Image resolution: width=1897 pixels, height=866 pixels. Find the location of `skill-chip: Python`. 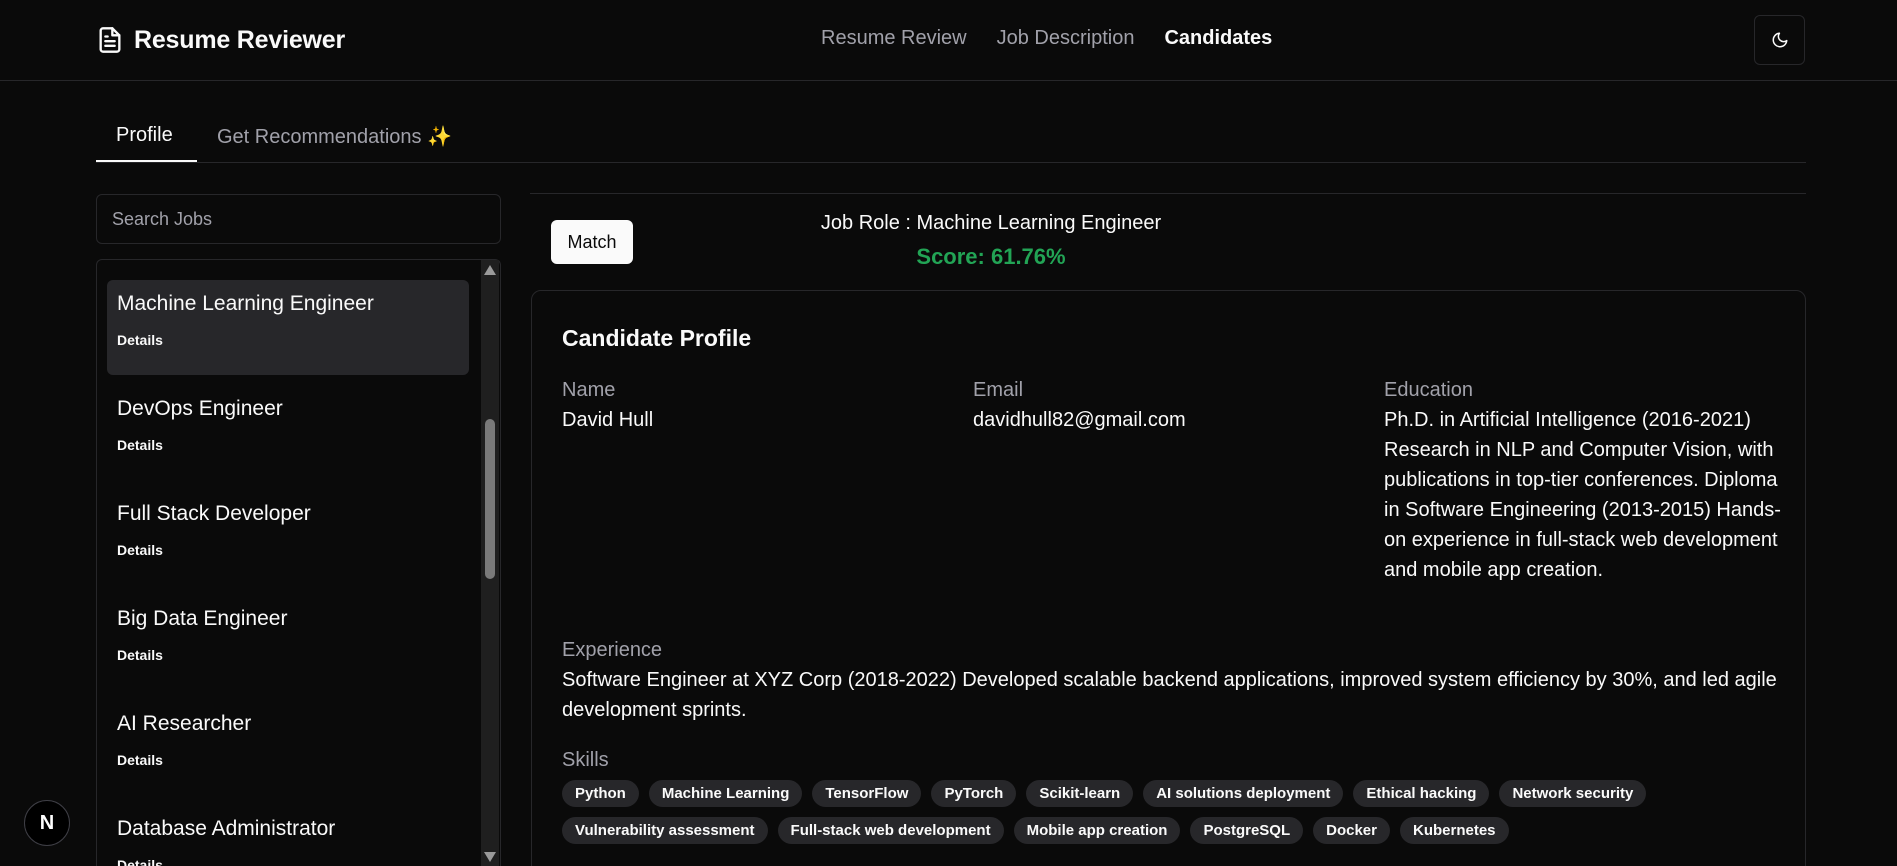

skill-chip: Python is located at coordinates (600, 793).